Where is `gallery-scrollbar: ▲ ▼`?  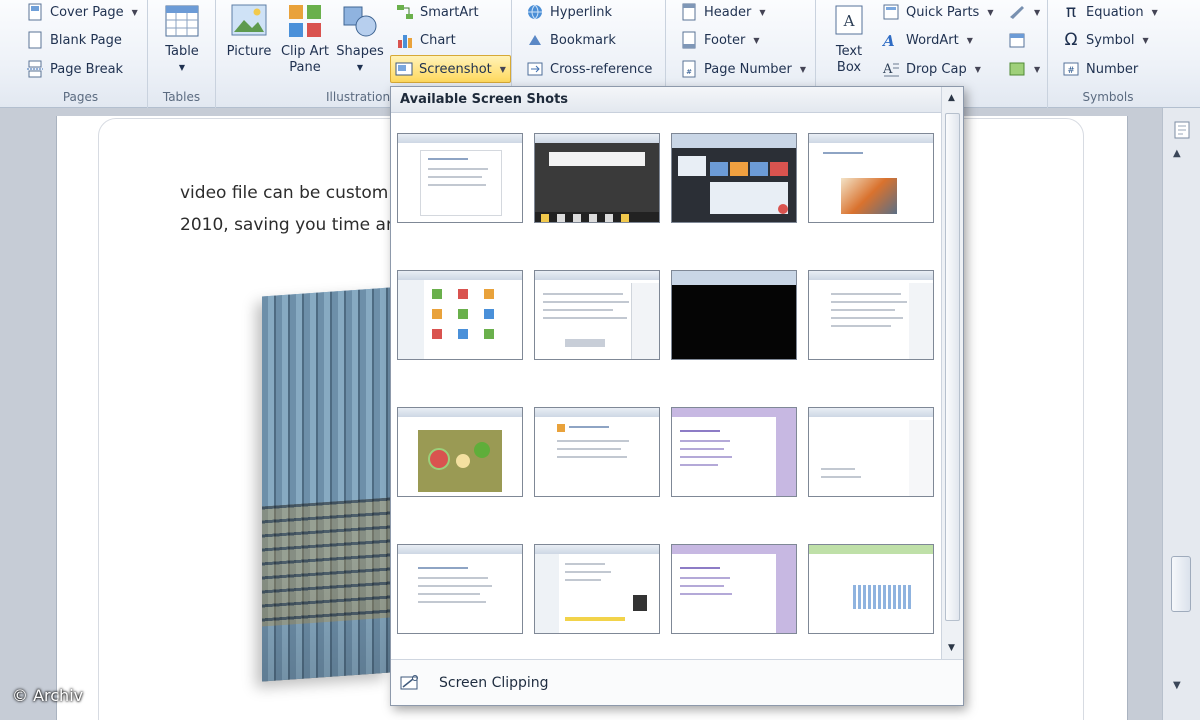
gallery-scrollbar: ▲ ▼ is located at coordinates (952, 373).